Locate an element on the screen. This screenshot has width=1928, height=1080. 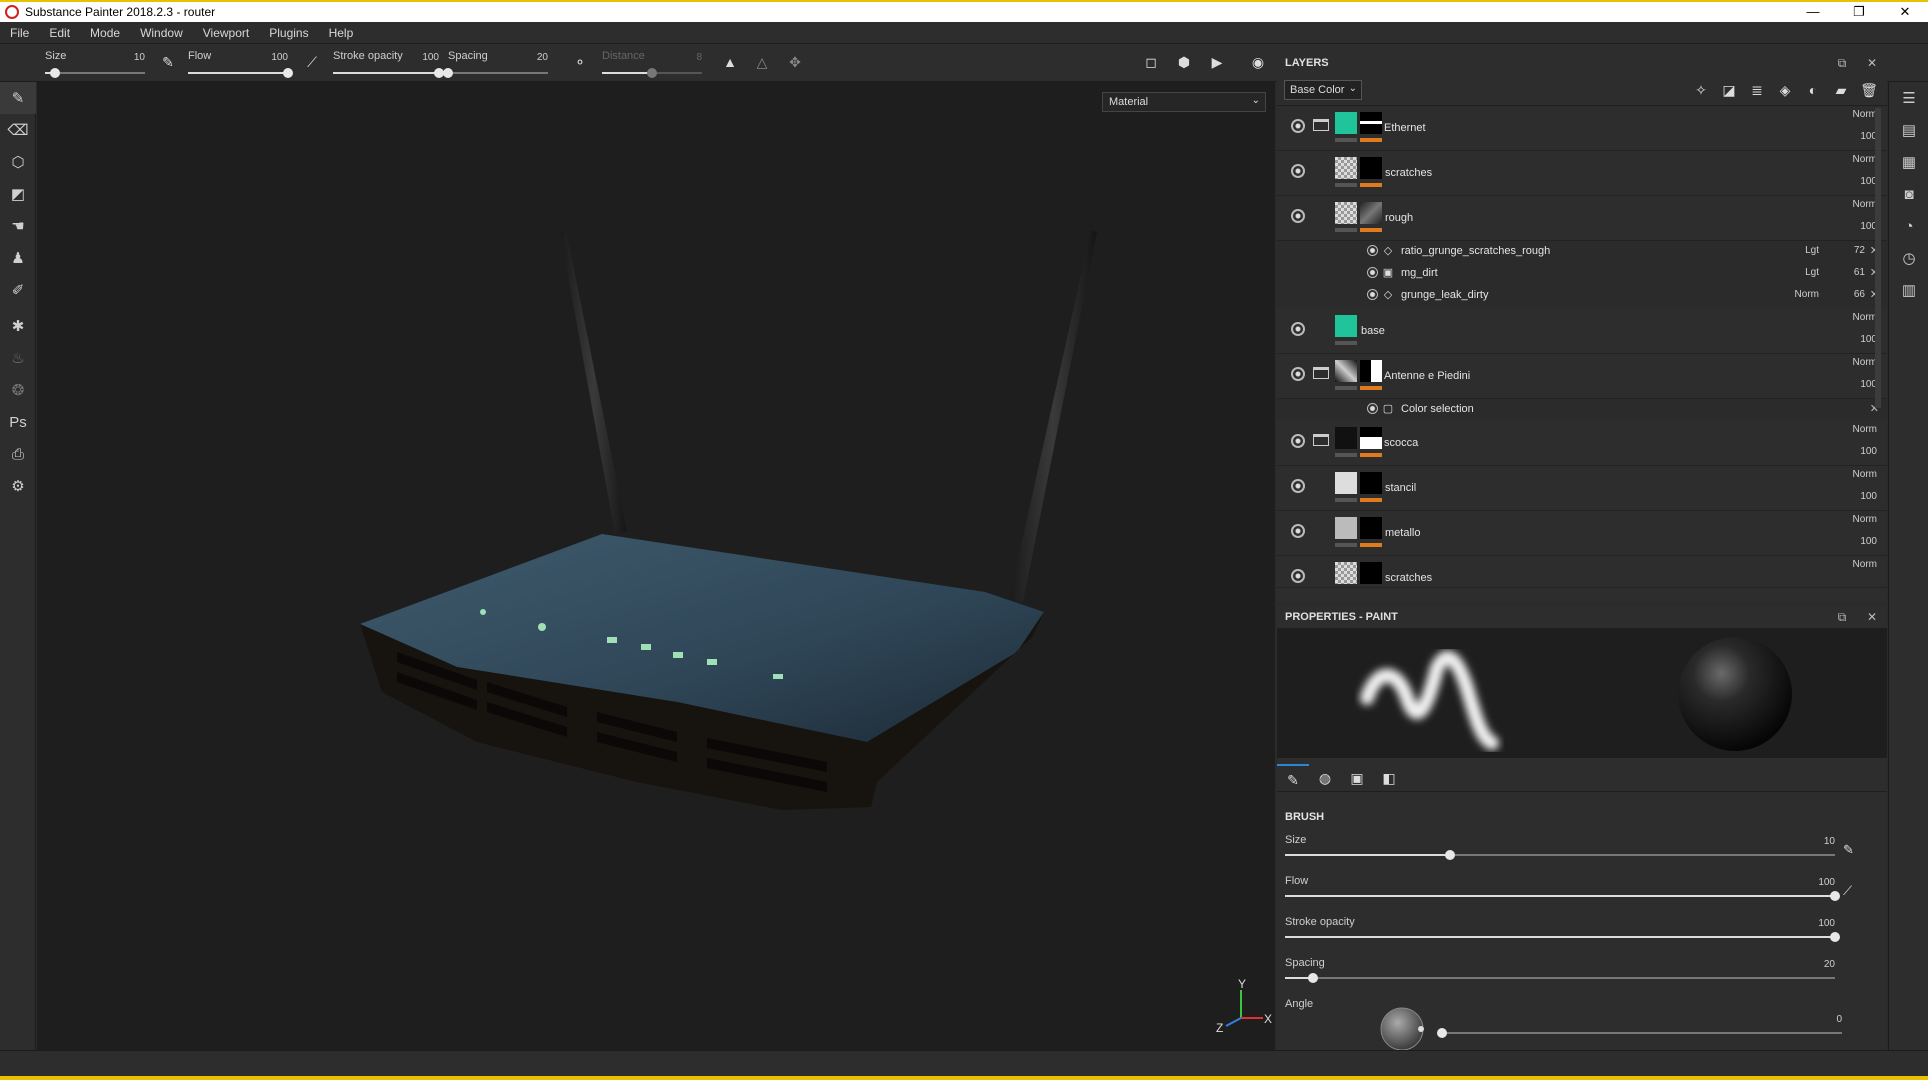
lazy-mouse-icon: ⚬ is located at coordinates (580, 62).